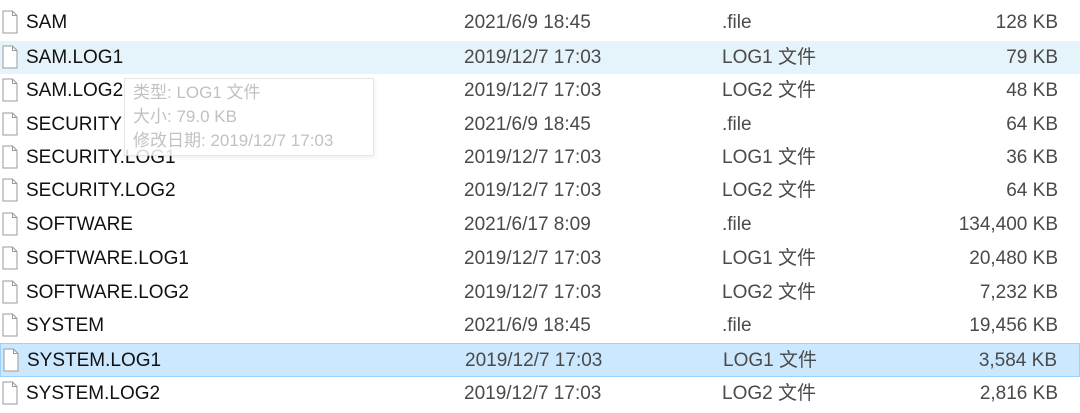  What do you see at coordinates (527, 224) in the screenshot?
I see `file-modified-date: 2021/6/17 8:09` at bounding box center [527, 224].